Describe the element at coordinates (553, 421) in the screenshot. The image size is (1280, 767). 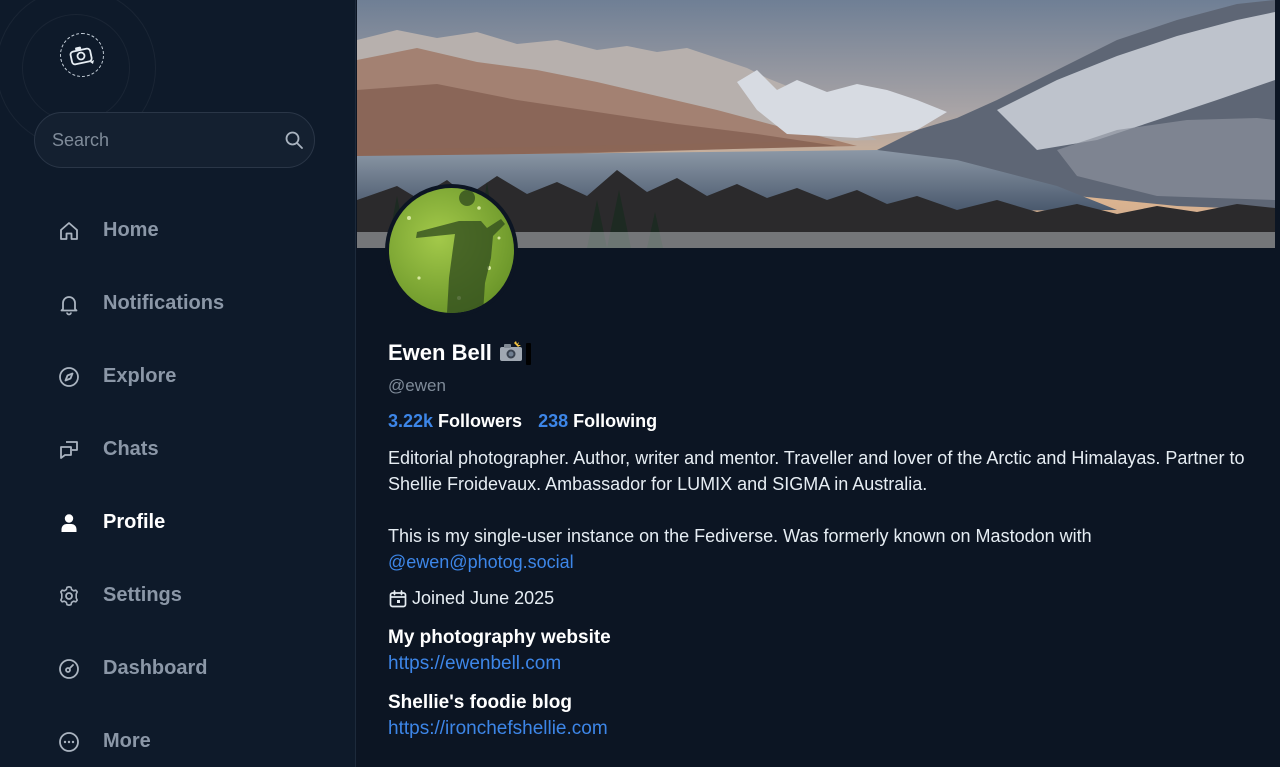
I see `following-count: 238` at that location.